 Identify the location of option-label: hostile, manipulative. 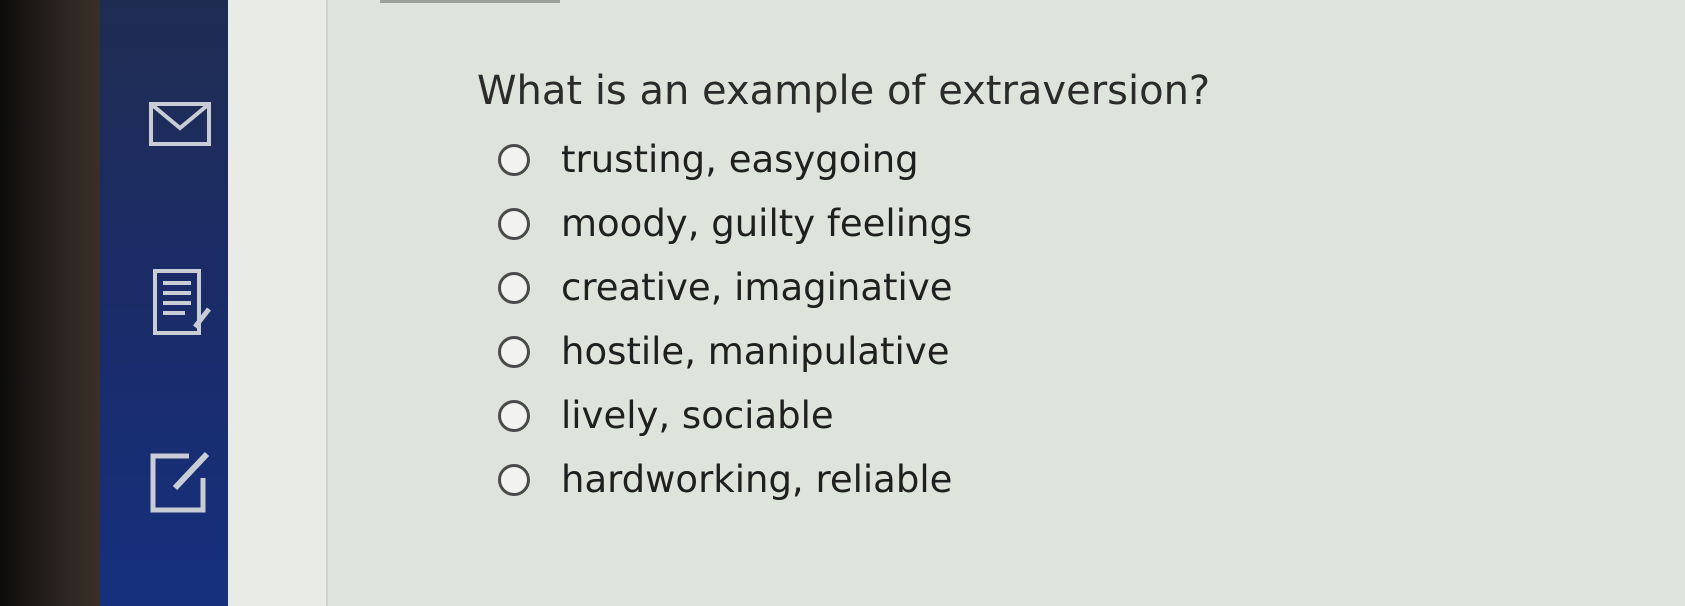
(755, 351).